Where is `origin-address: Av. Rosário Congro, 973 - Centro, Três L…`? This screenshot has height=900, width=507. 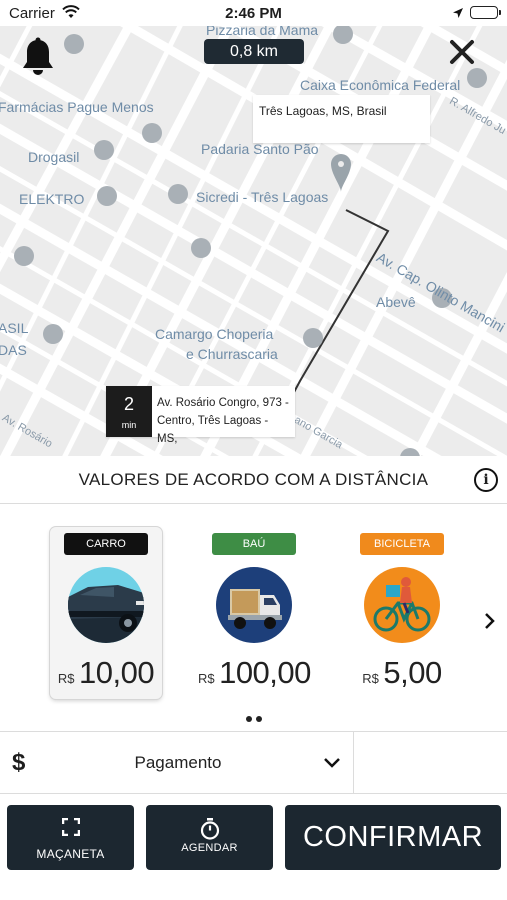 origin-address: Av. Rosário Congro, 973 - Centro, Três L… is located at coordinates (223, 421).